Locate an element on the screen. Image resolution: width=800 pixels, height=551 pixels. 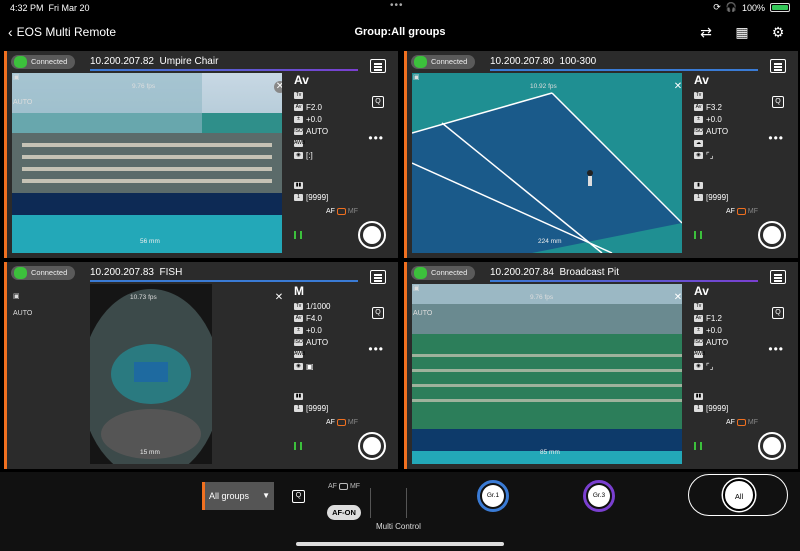
home-indicator is located at coordinates (400, 544).